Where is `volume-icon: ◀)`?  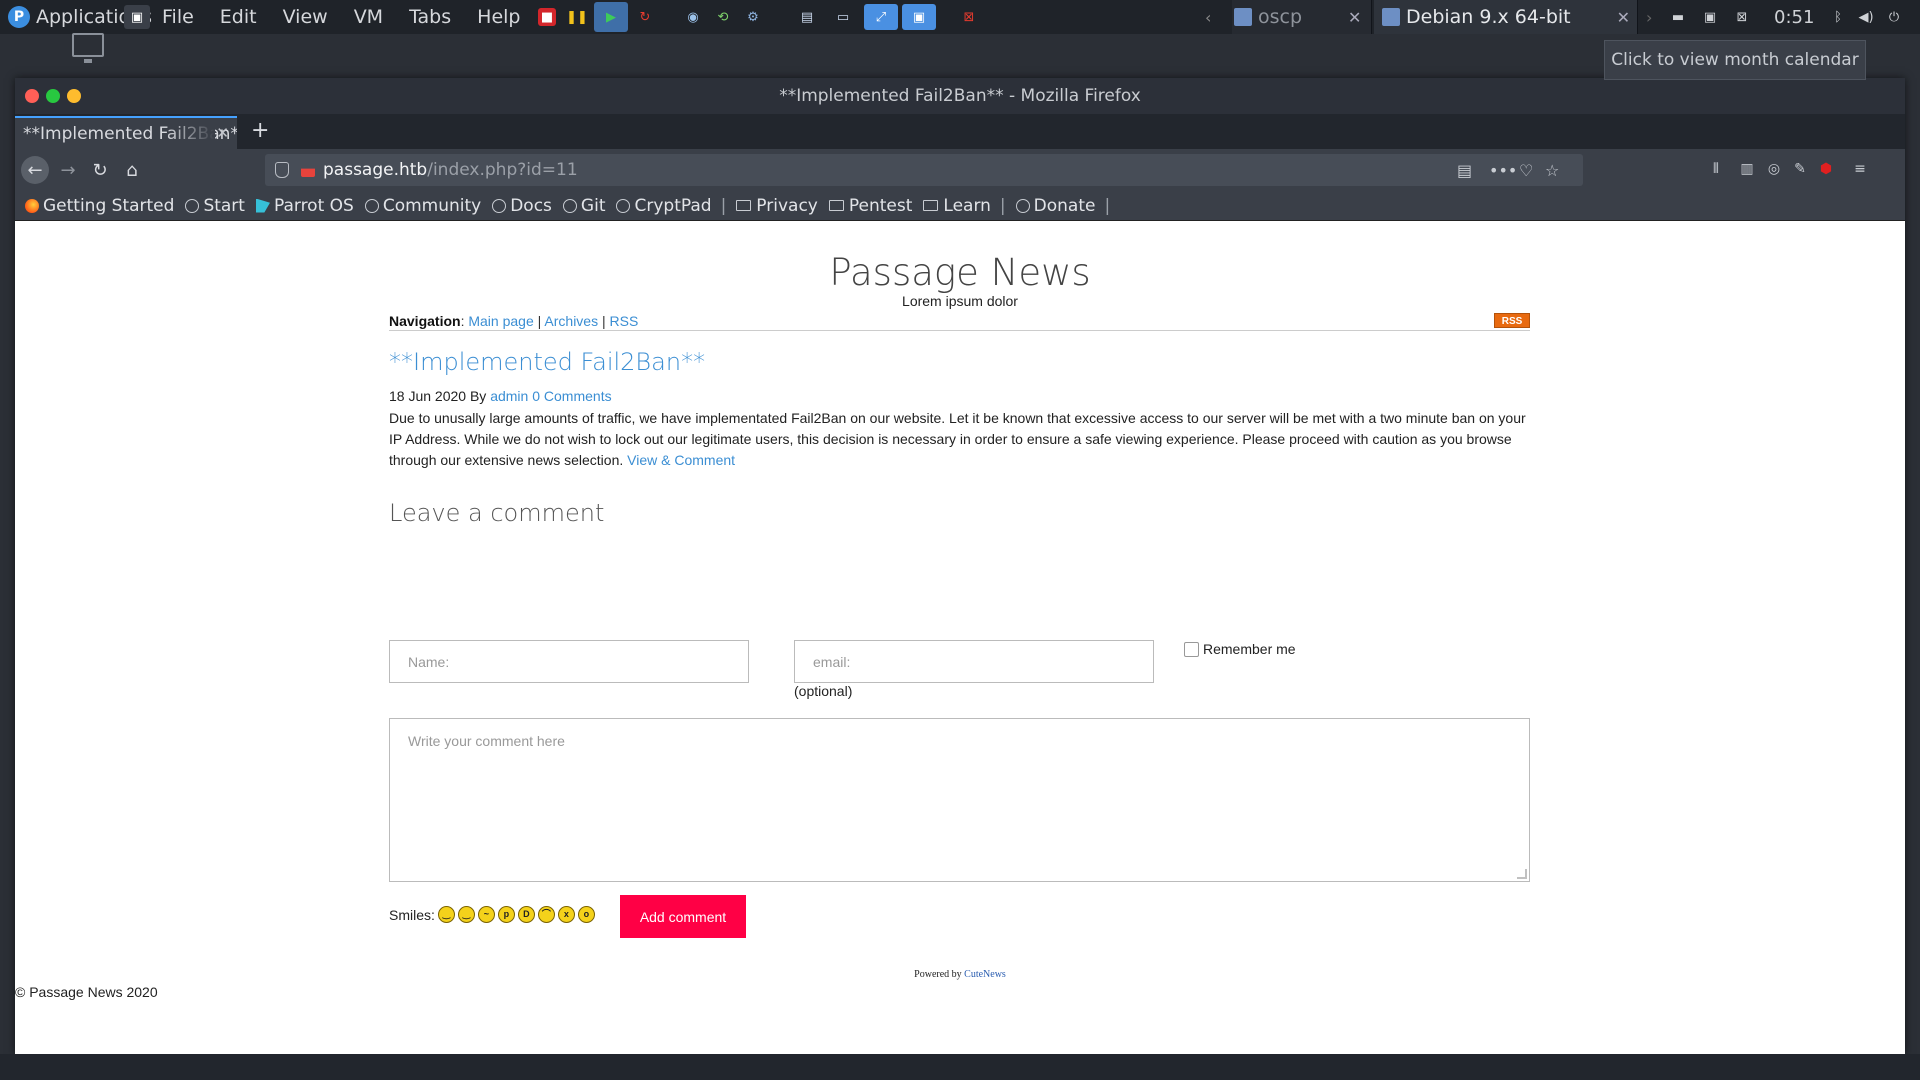
volume-icon: ◀) is located at coordinates (1866, 17).